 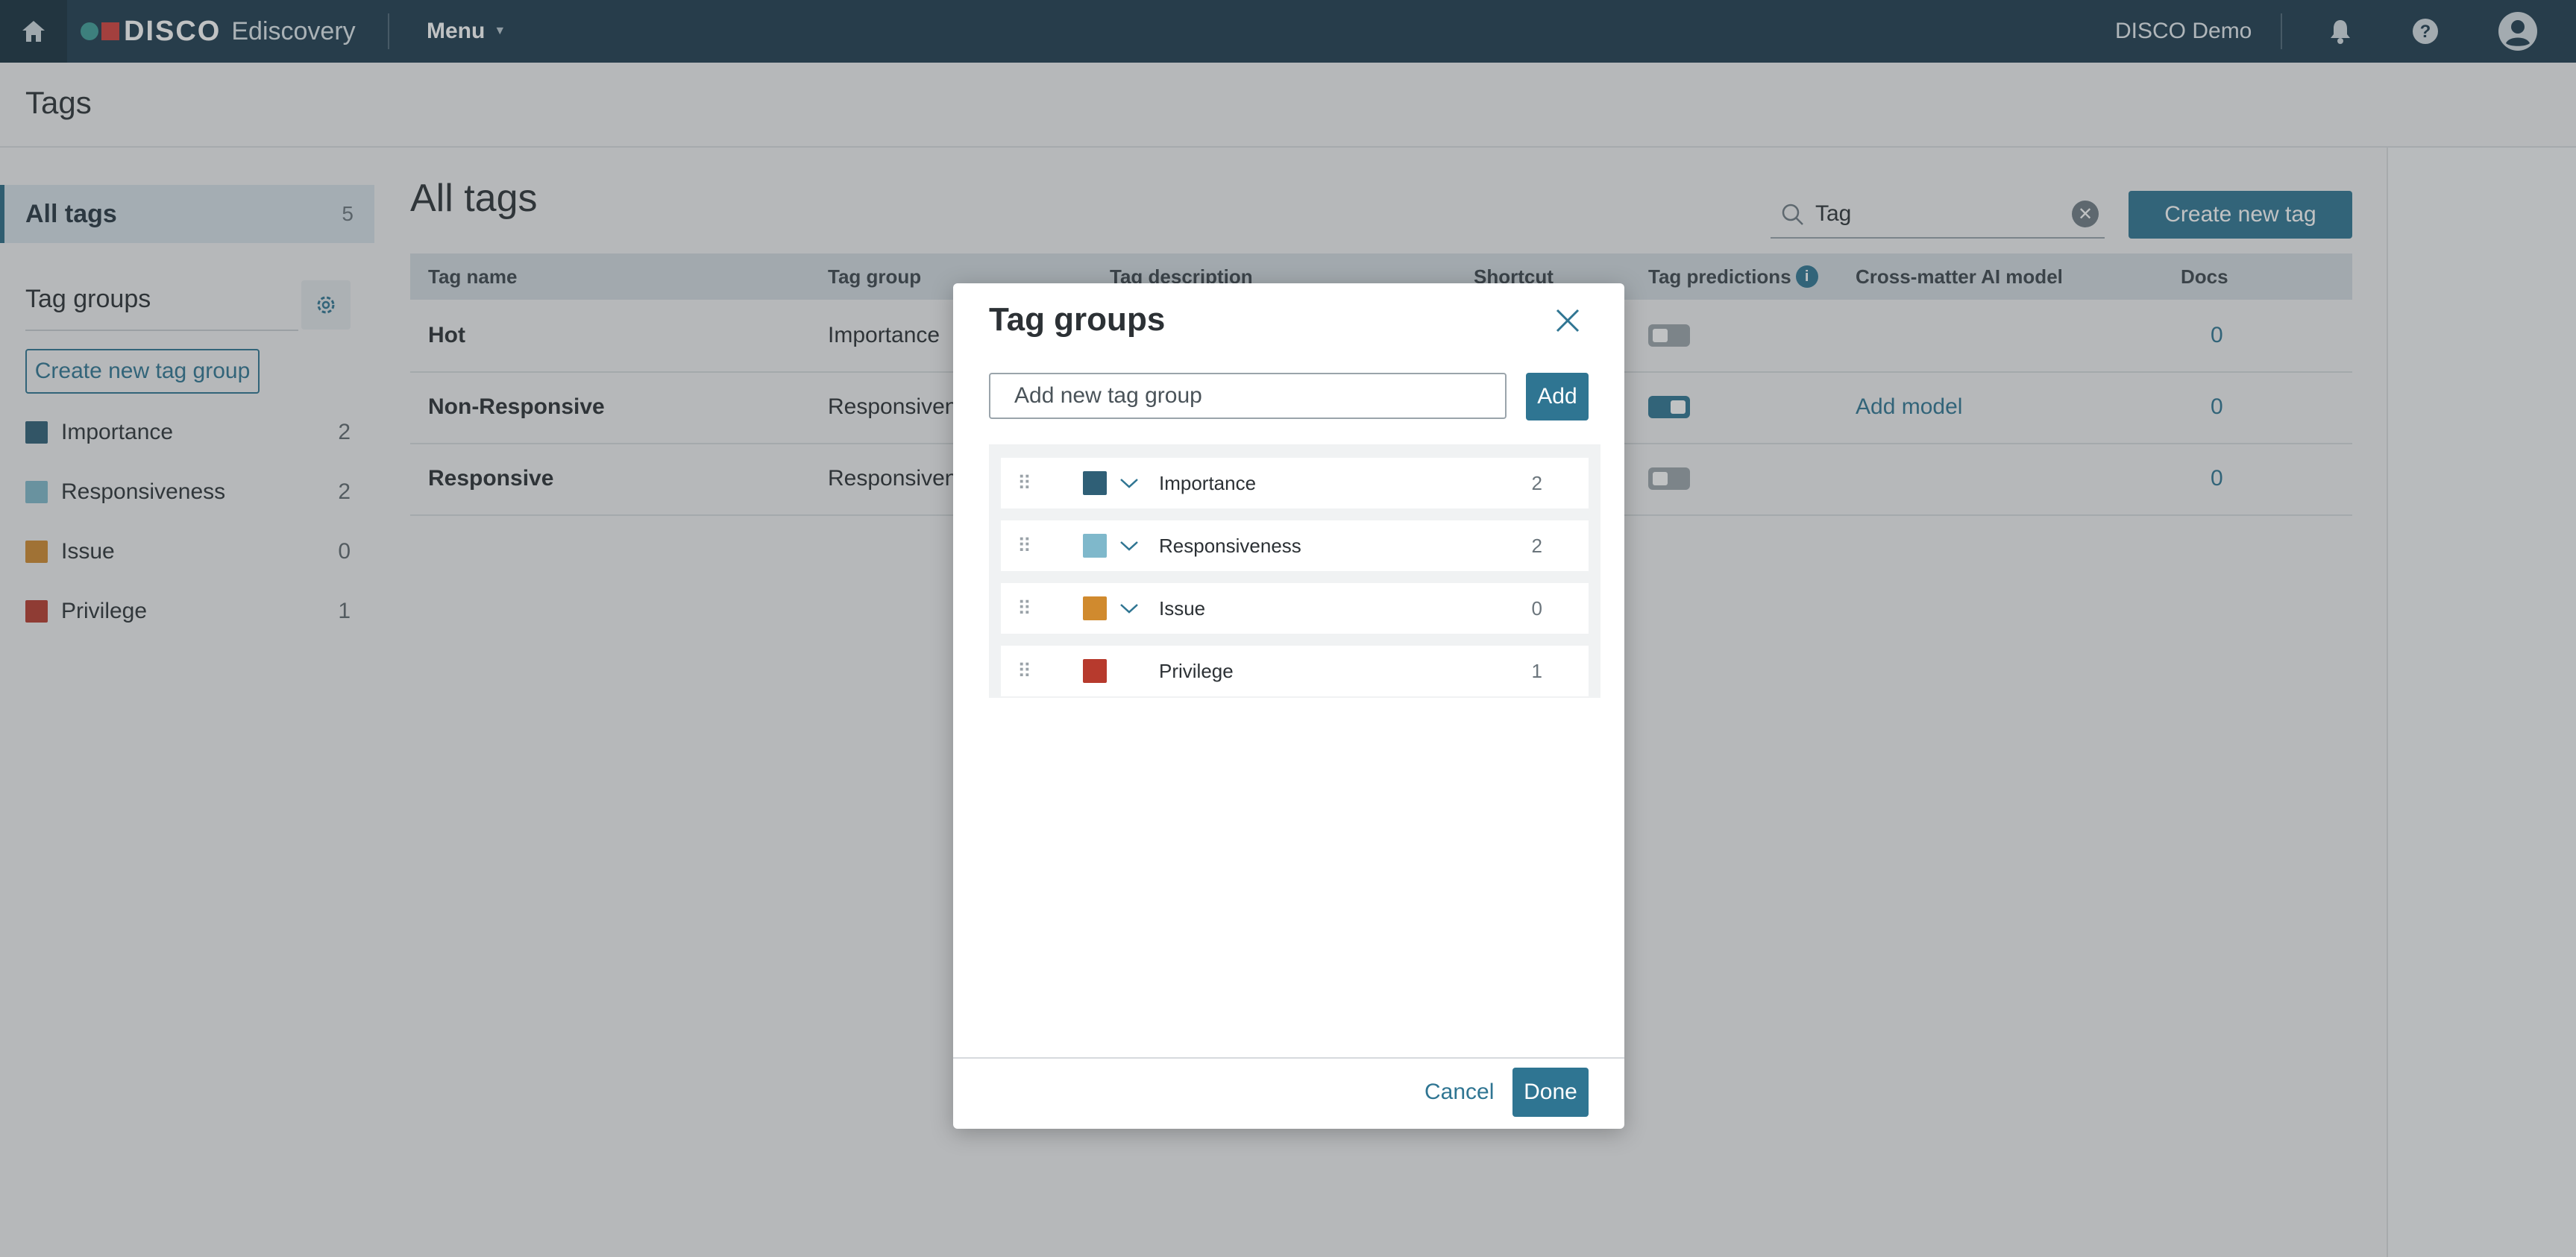 What do you see at coordinates (1346, 546) in the screenshot?
I see `group-name: Responsiveness` at bounding box center [1346, 546].